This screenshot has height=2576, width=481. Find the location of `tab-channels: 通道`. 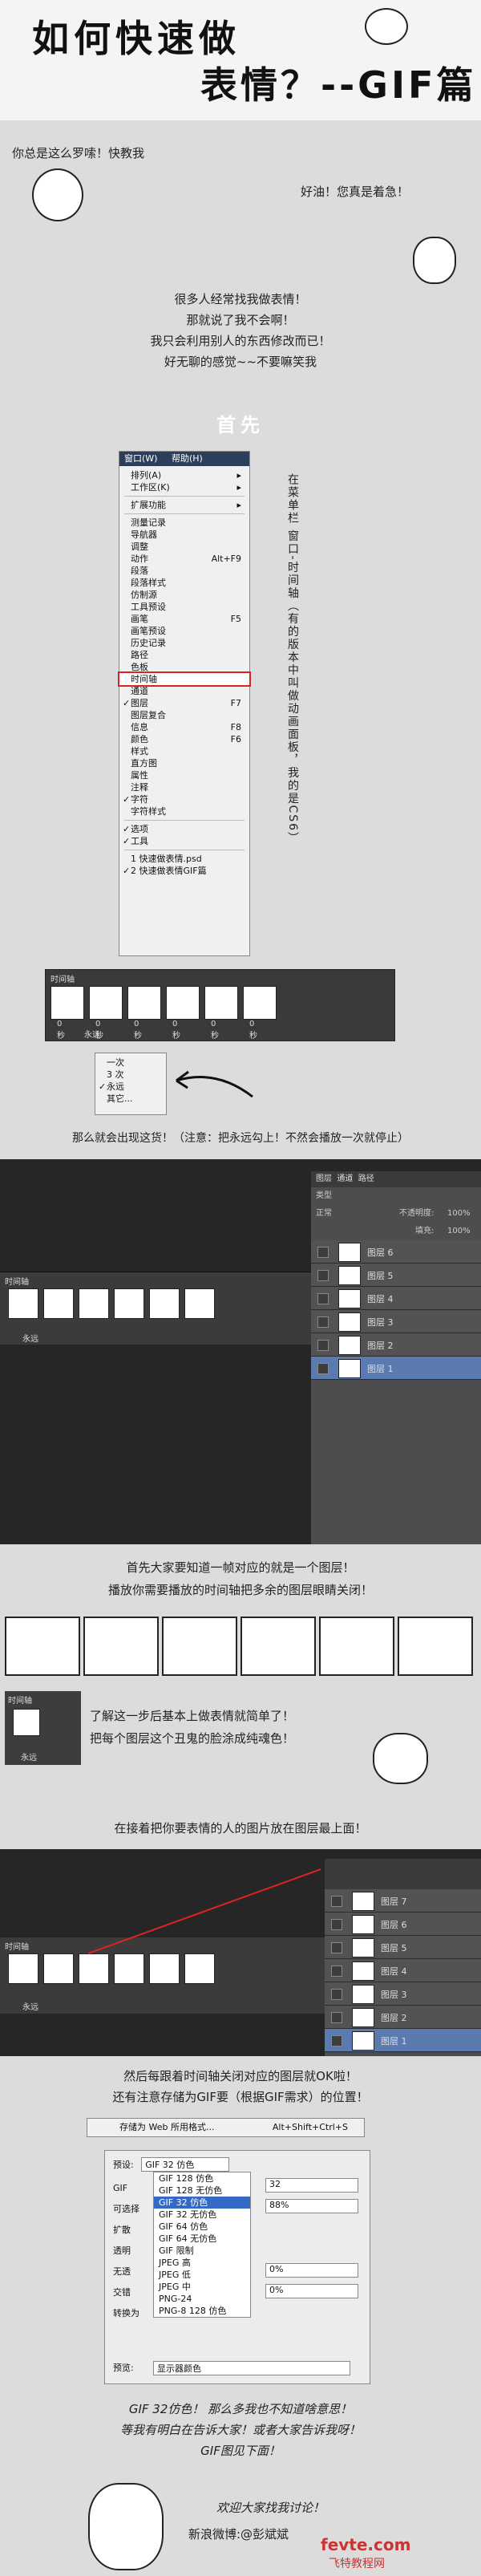

tab-channels: 通道 is located at coordinates (345, 1178).